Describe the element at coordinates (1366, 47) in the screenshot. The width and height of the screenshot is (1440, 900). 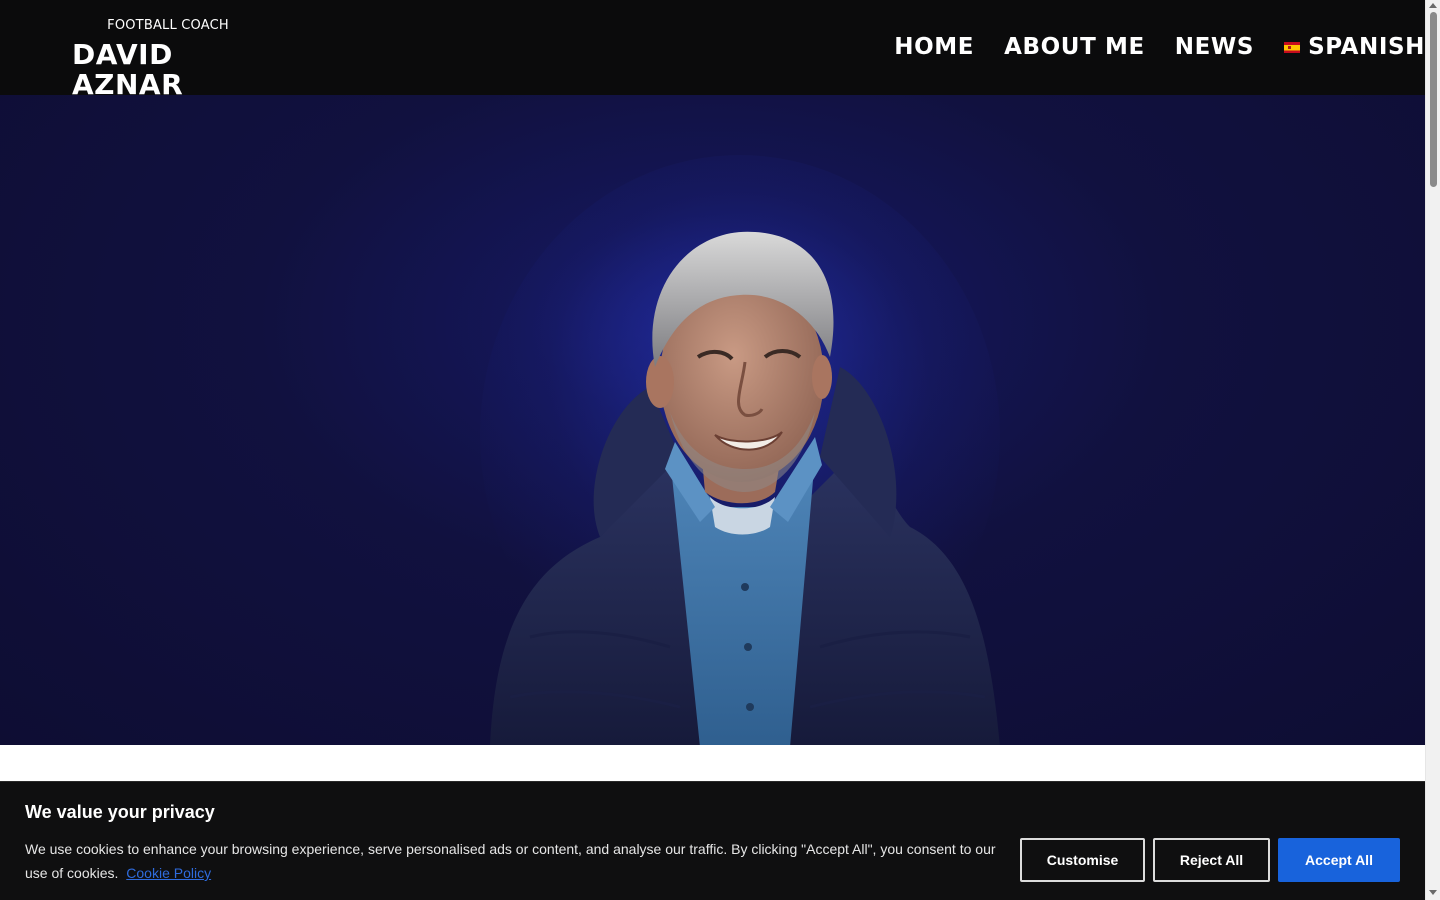
I see `language-label: SPANISH` at that location.